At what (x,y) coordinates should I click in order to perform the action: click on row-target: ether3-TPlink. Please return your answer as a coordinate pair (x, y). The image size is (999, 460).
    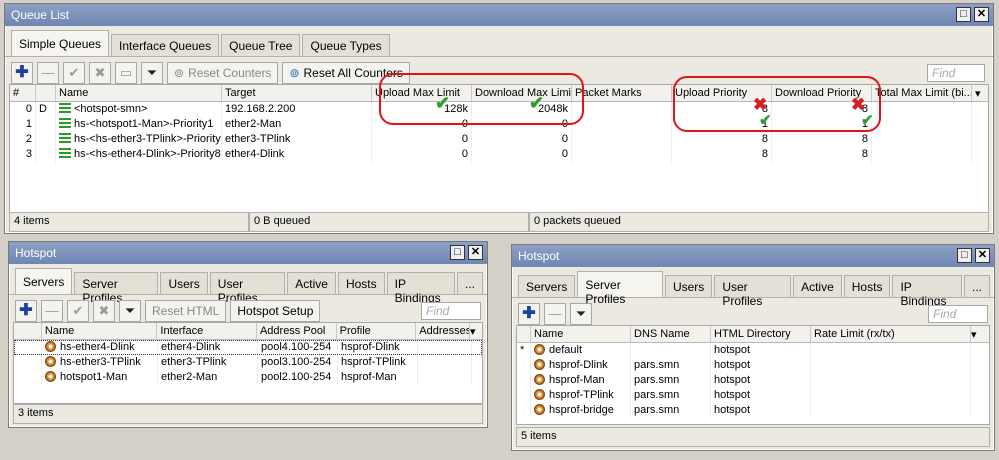
    Looking at the image, I should click on (297, 139).